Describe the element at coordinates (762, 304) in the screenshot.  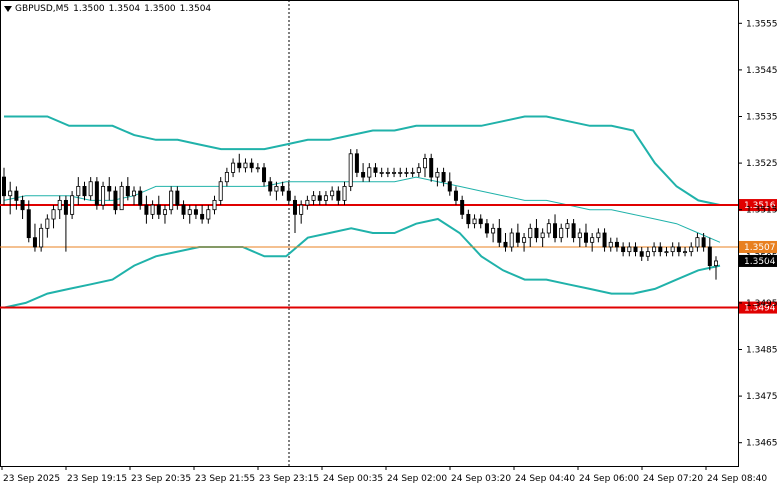
I see `y-tick-label: 1.3495` at that location.